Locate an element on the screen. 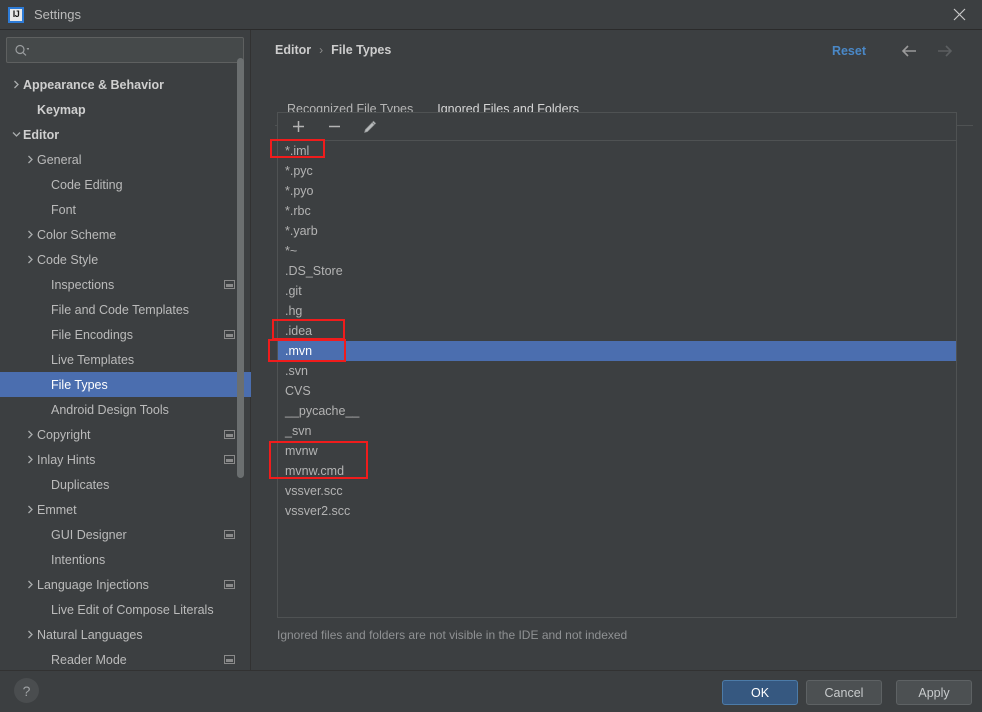 The width and height of the screenshot is (982, 712). sidebar-item-label: Appearance & Behavior is located at coordinates (94, 84).